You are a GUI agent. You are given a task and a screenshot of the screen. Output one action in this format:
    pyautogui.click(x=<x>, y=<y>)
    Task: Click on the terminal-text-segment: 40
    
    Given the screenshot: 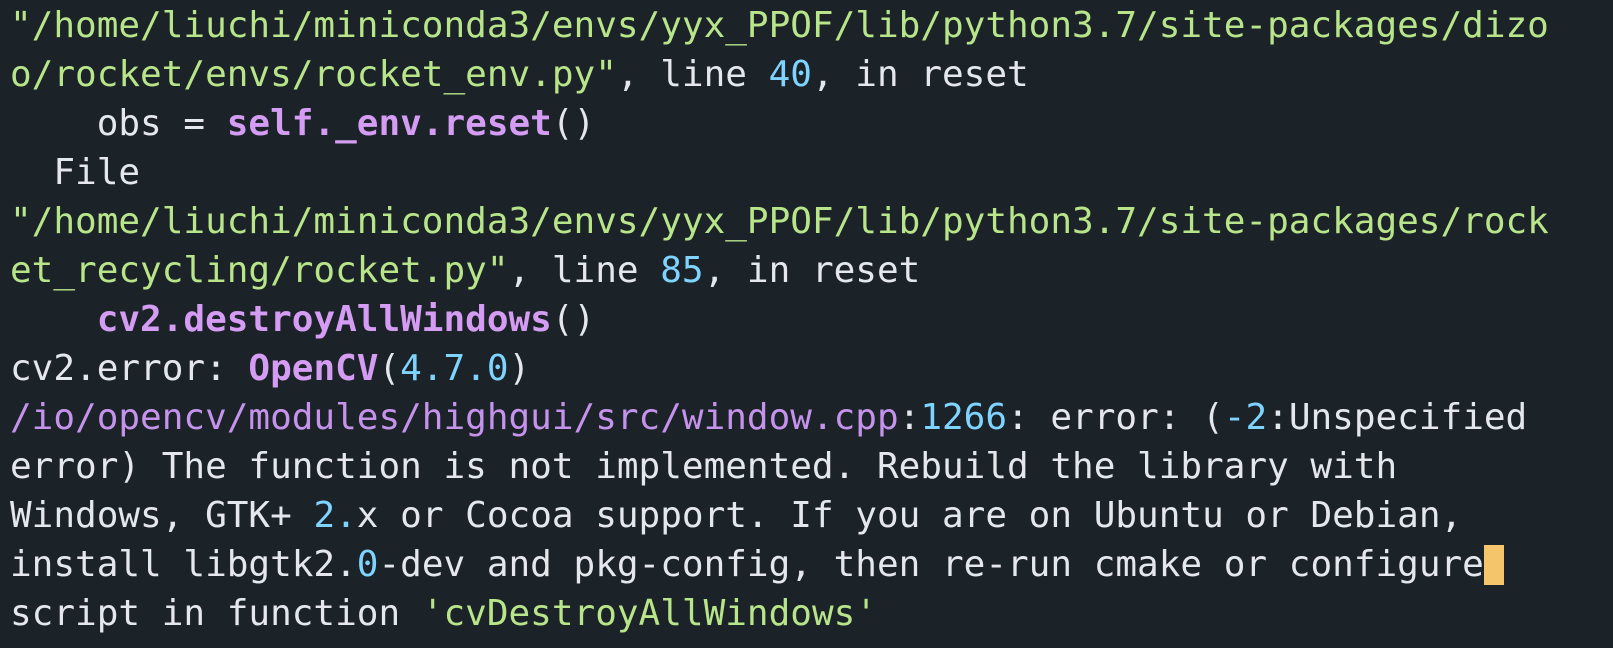 What is the action you would take?
    pyautogui.click(x=790, y=74)
    